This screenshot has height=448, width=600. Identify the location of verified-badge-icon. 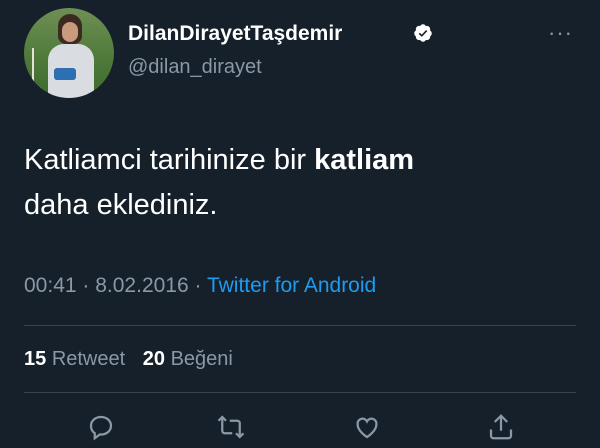
(423, 33).